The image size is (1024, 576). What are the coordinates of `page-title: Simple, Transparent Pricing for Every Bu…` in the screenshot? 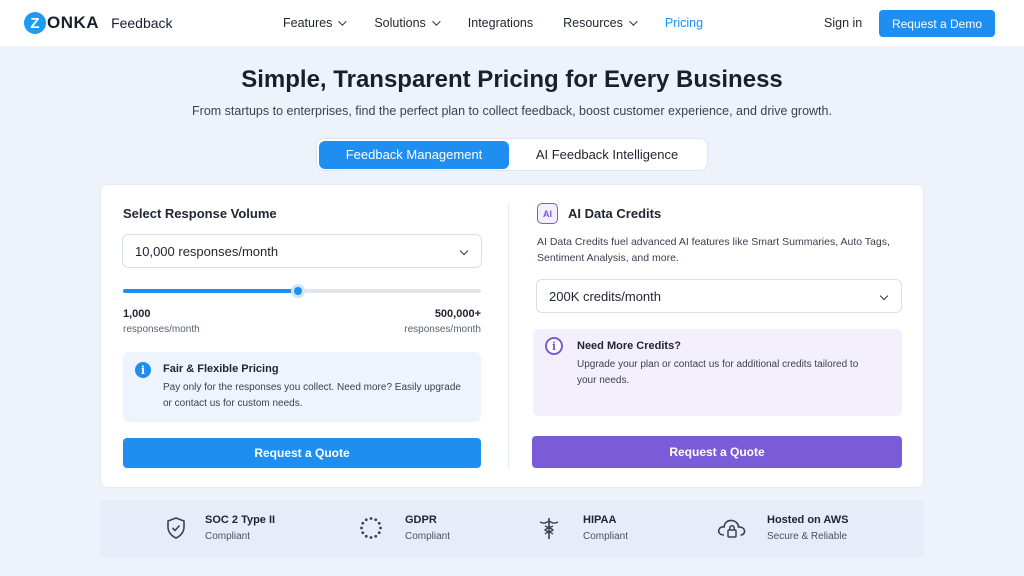 It's located at (512, 79).